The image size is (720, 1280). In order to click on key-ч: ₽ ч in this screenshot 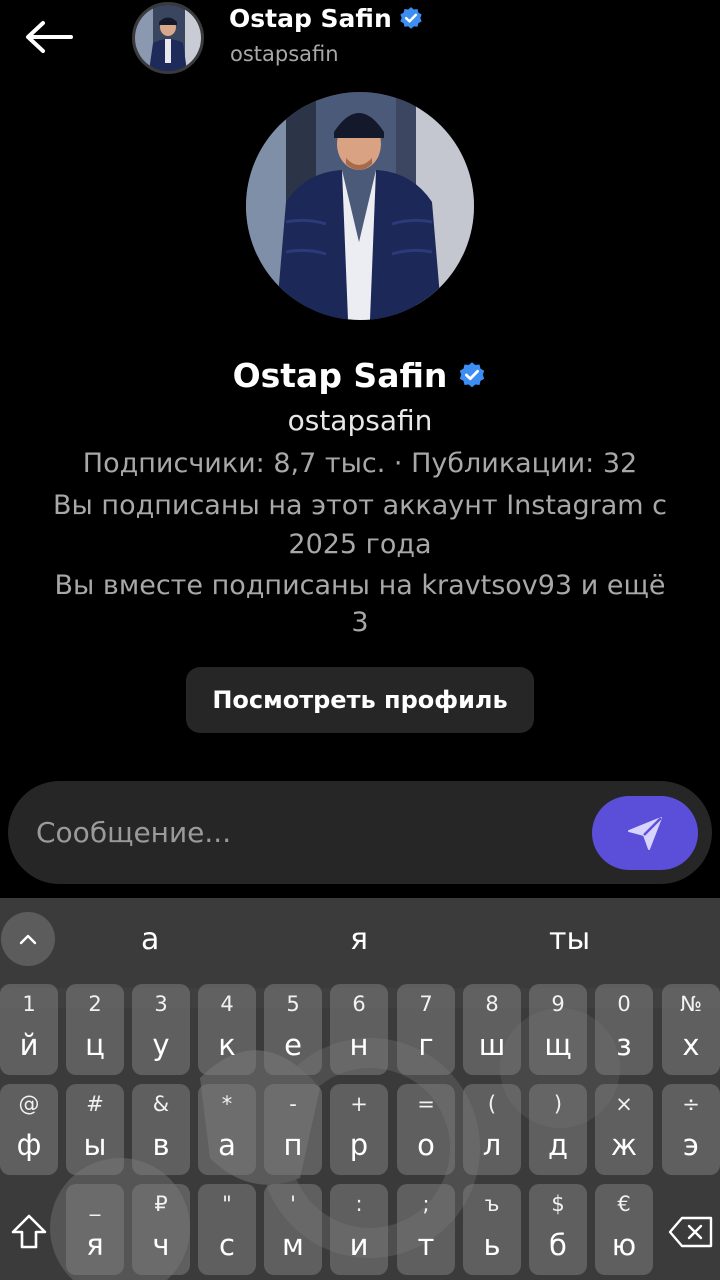, I will do `click(161, 1229)`.